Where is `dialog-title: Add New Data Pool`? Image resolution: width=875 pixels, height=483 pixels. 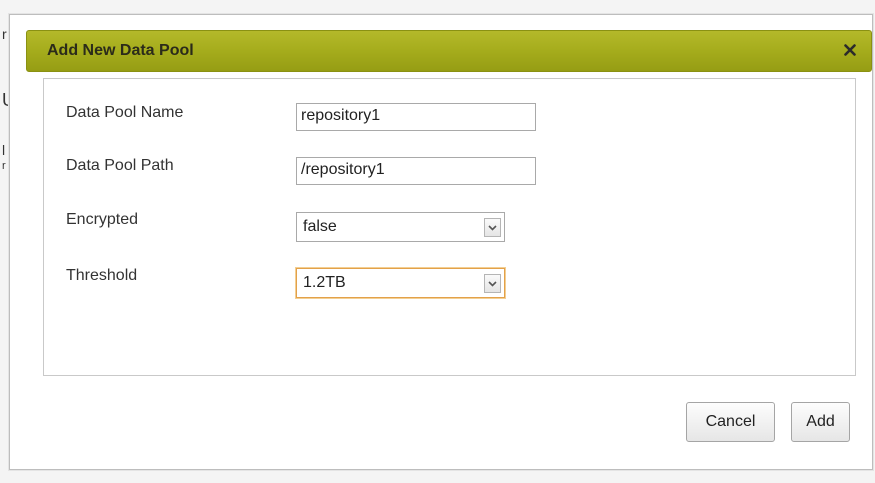 dialog-title: Add New Data Pool is located at coordinates (120, 50).